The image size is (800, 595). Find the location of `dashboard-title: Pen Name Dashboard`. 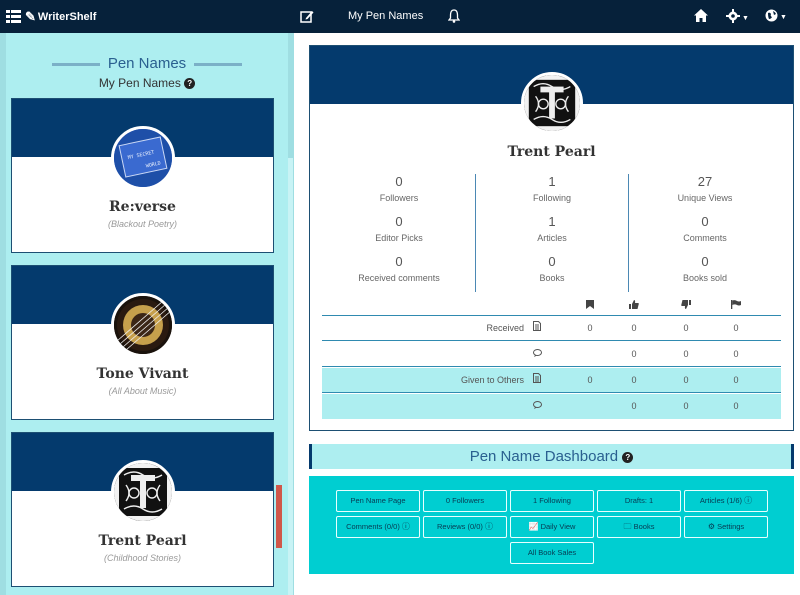

dashboard-title: Pen Name Dashboard is located at coordinates (544, 456).